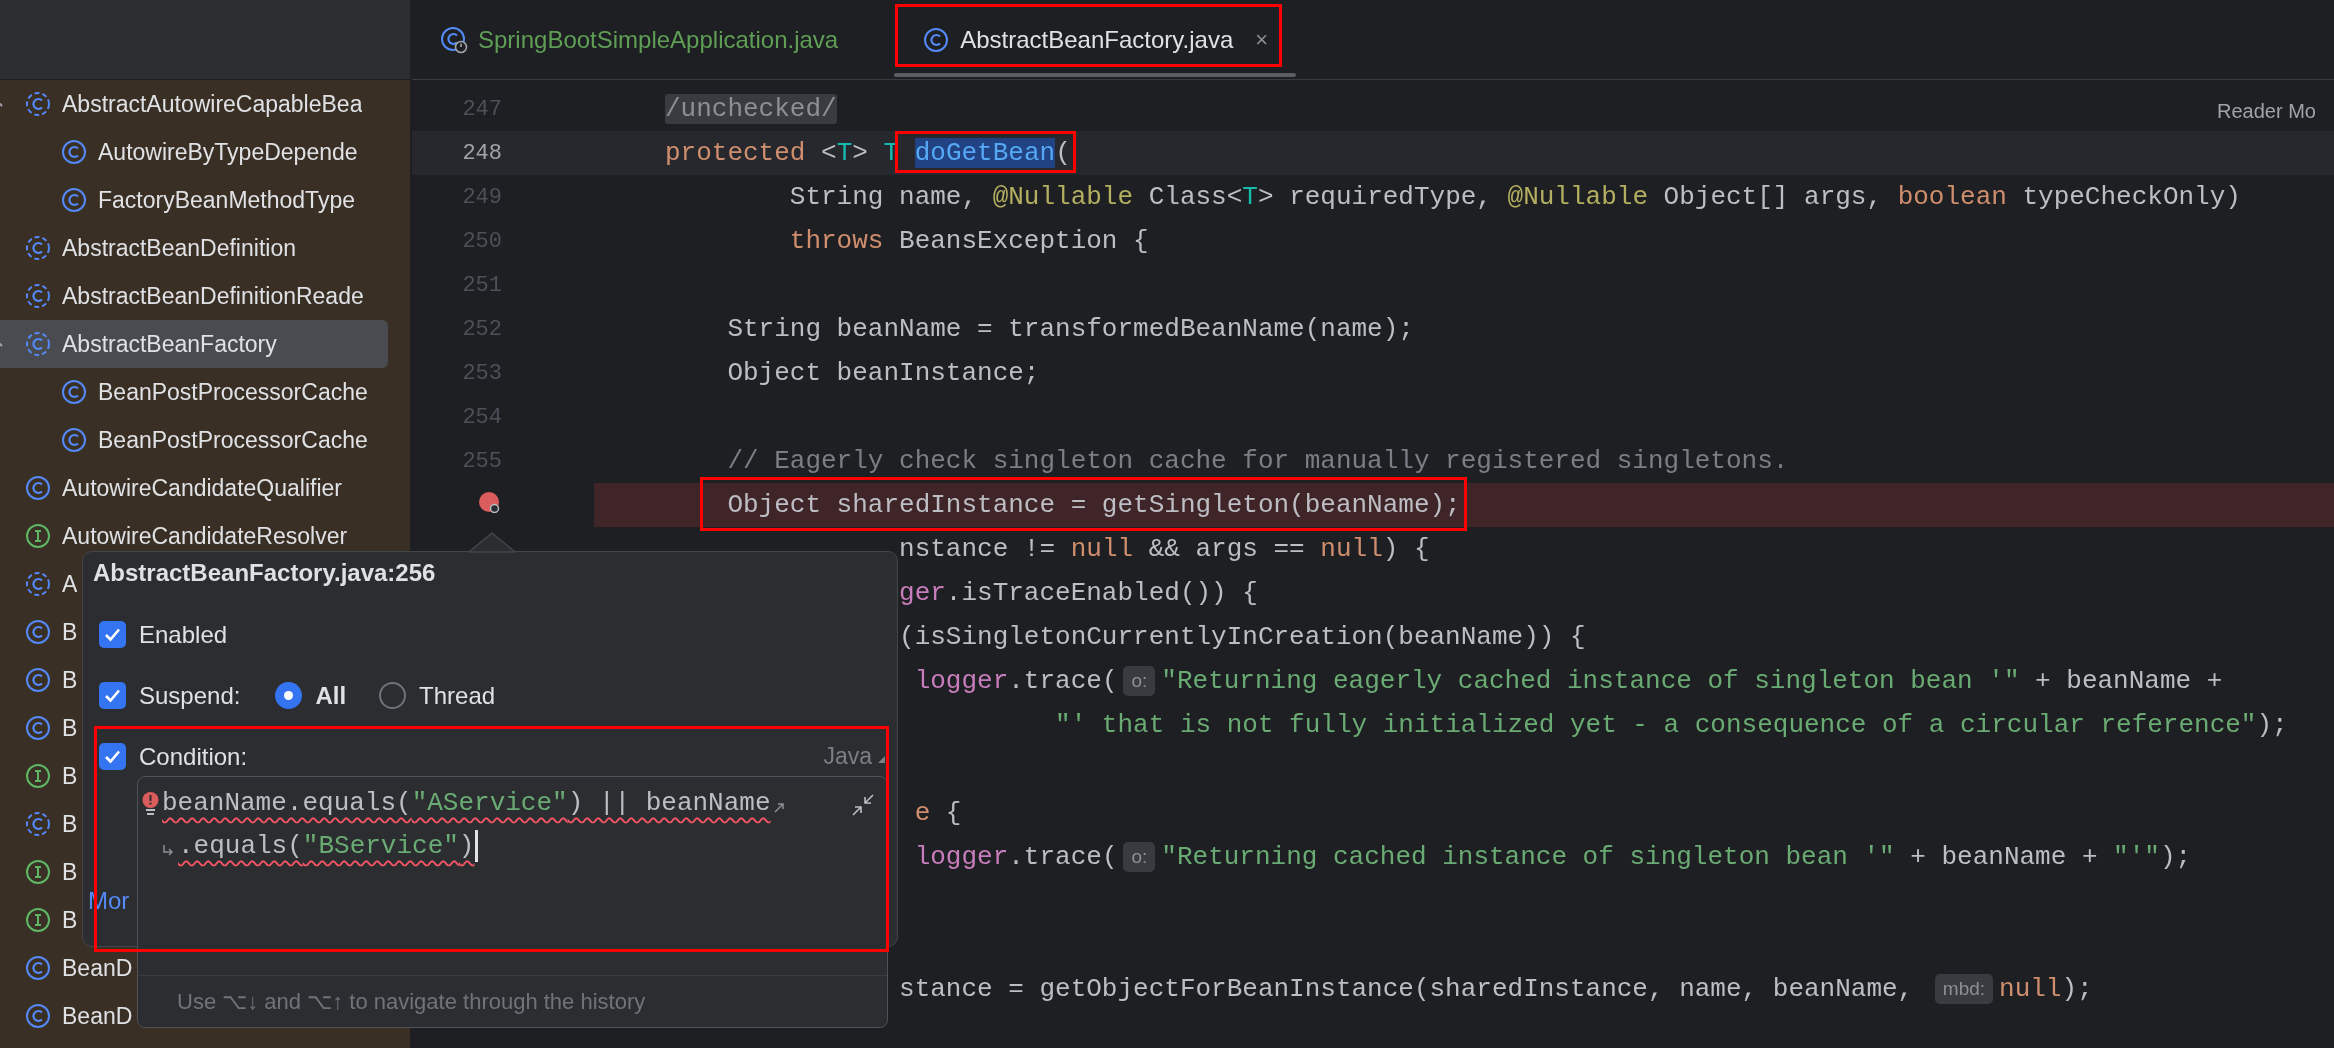  I want to click on code-line: nstance != null && args == null) {, so click(1164, 549).